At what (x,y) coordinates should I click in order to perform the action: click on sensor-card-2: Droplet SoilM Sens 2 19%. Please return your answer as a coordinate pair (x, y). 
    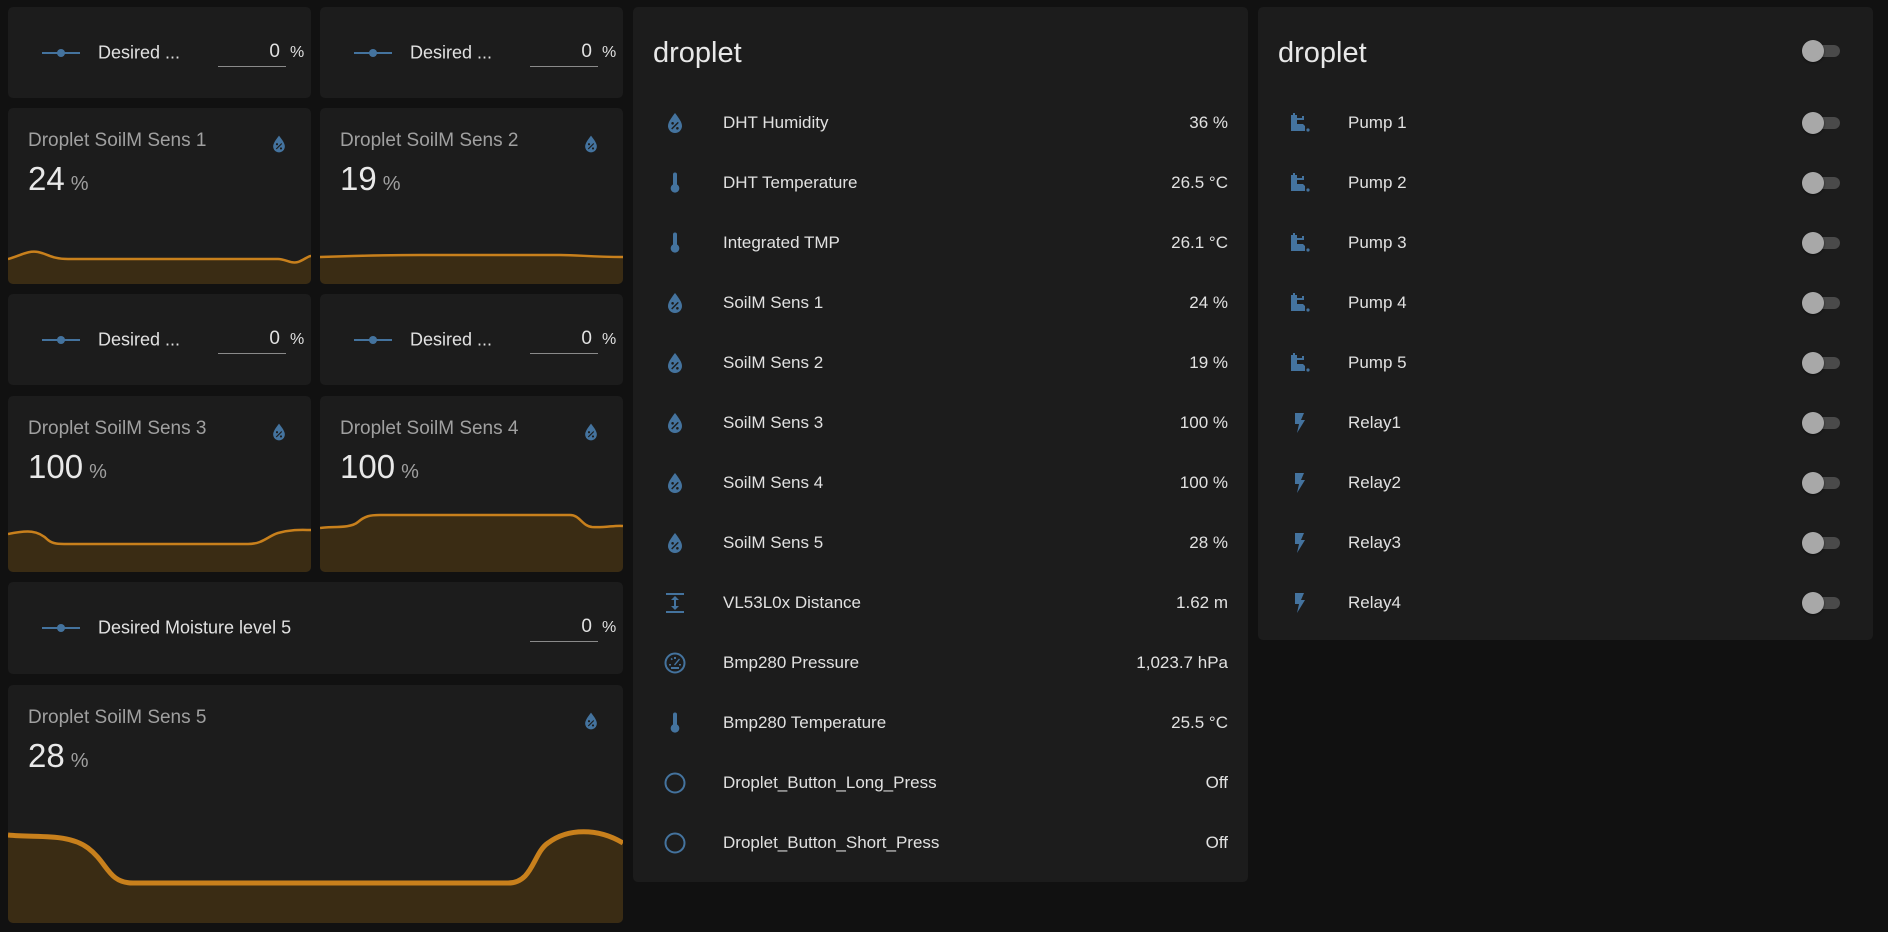
    Looking at the image, I should click on (471, 196).